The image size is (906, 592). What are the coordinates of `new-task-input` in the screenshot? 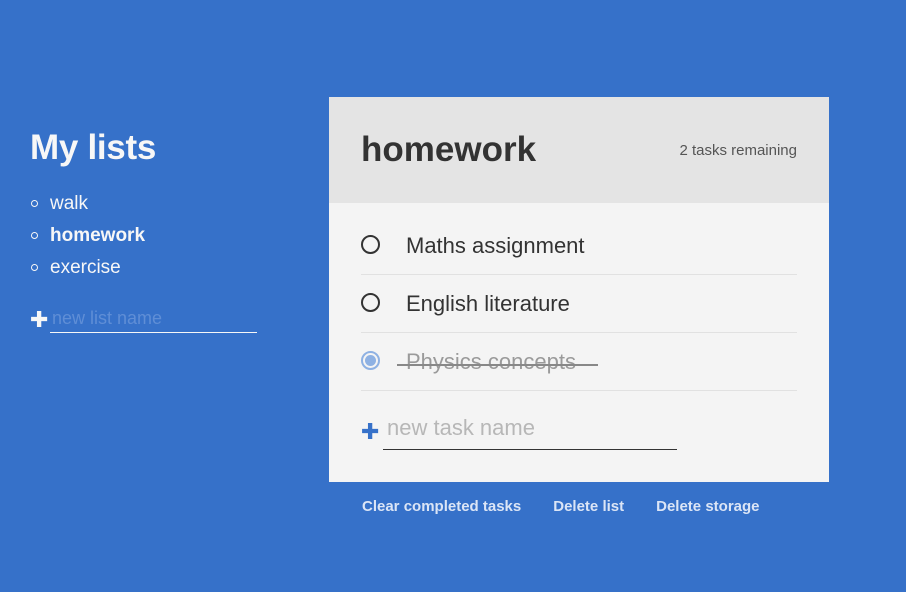 It's located at (530, 431).